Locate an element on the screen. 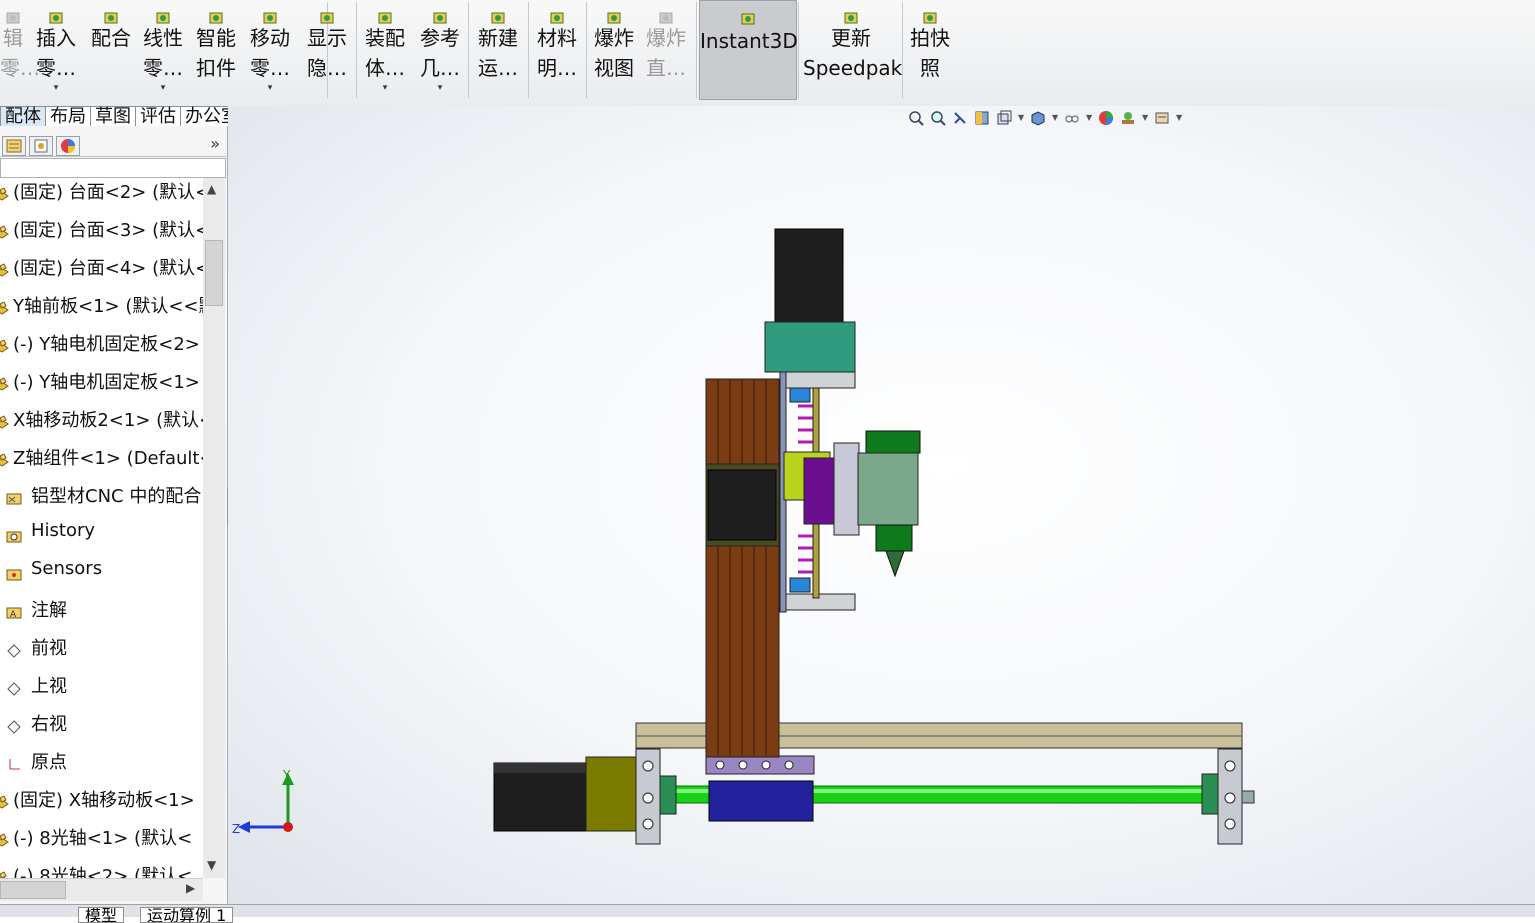  toolbar-button-11: 爆炸 视图 is located at coordinates (614, 50).